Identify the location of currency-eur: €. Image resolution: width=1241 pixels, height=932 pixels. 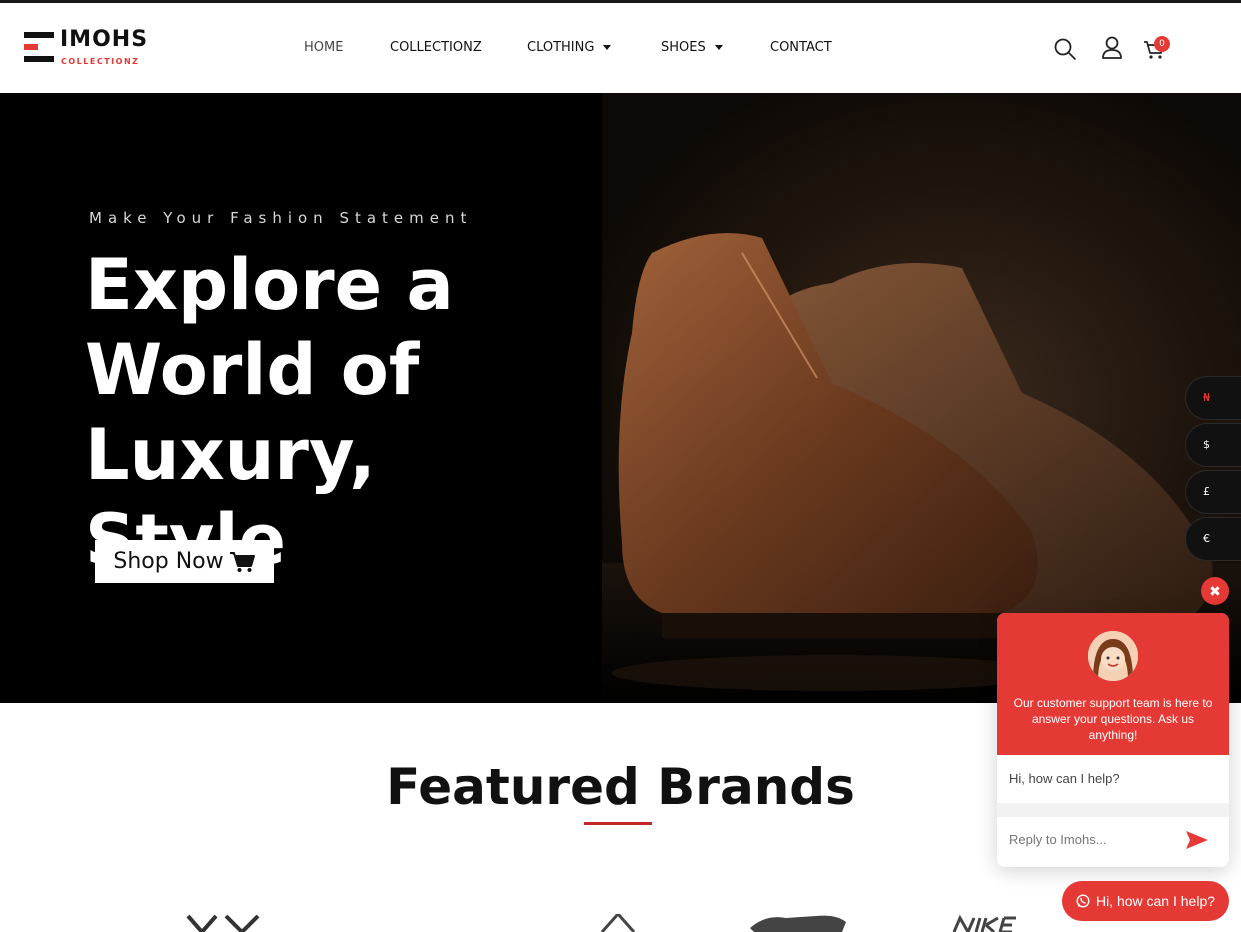
(1213, 539).